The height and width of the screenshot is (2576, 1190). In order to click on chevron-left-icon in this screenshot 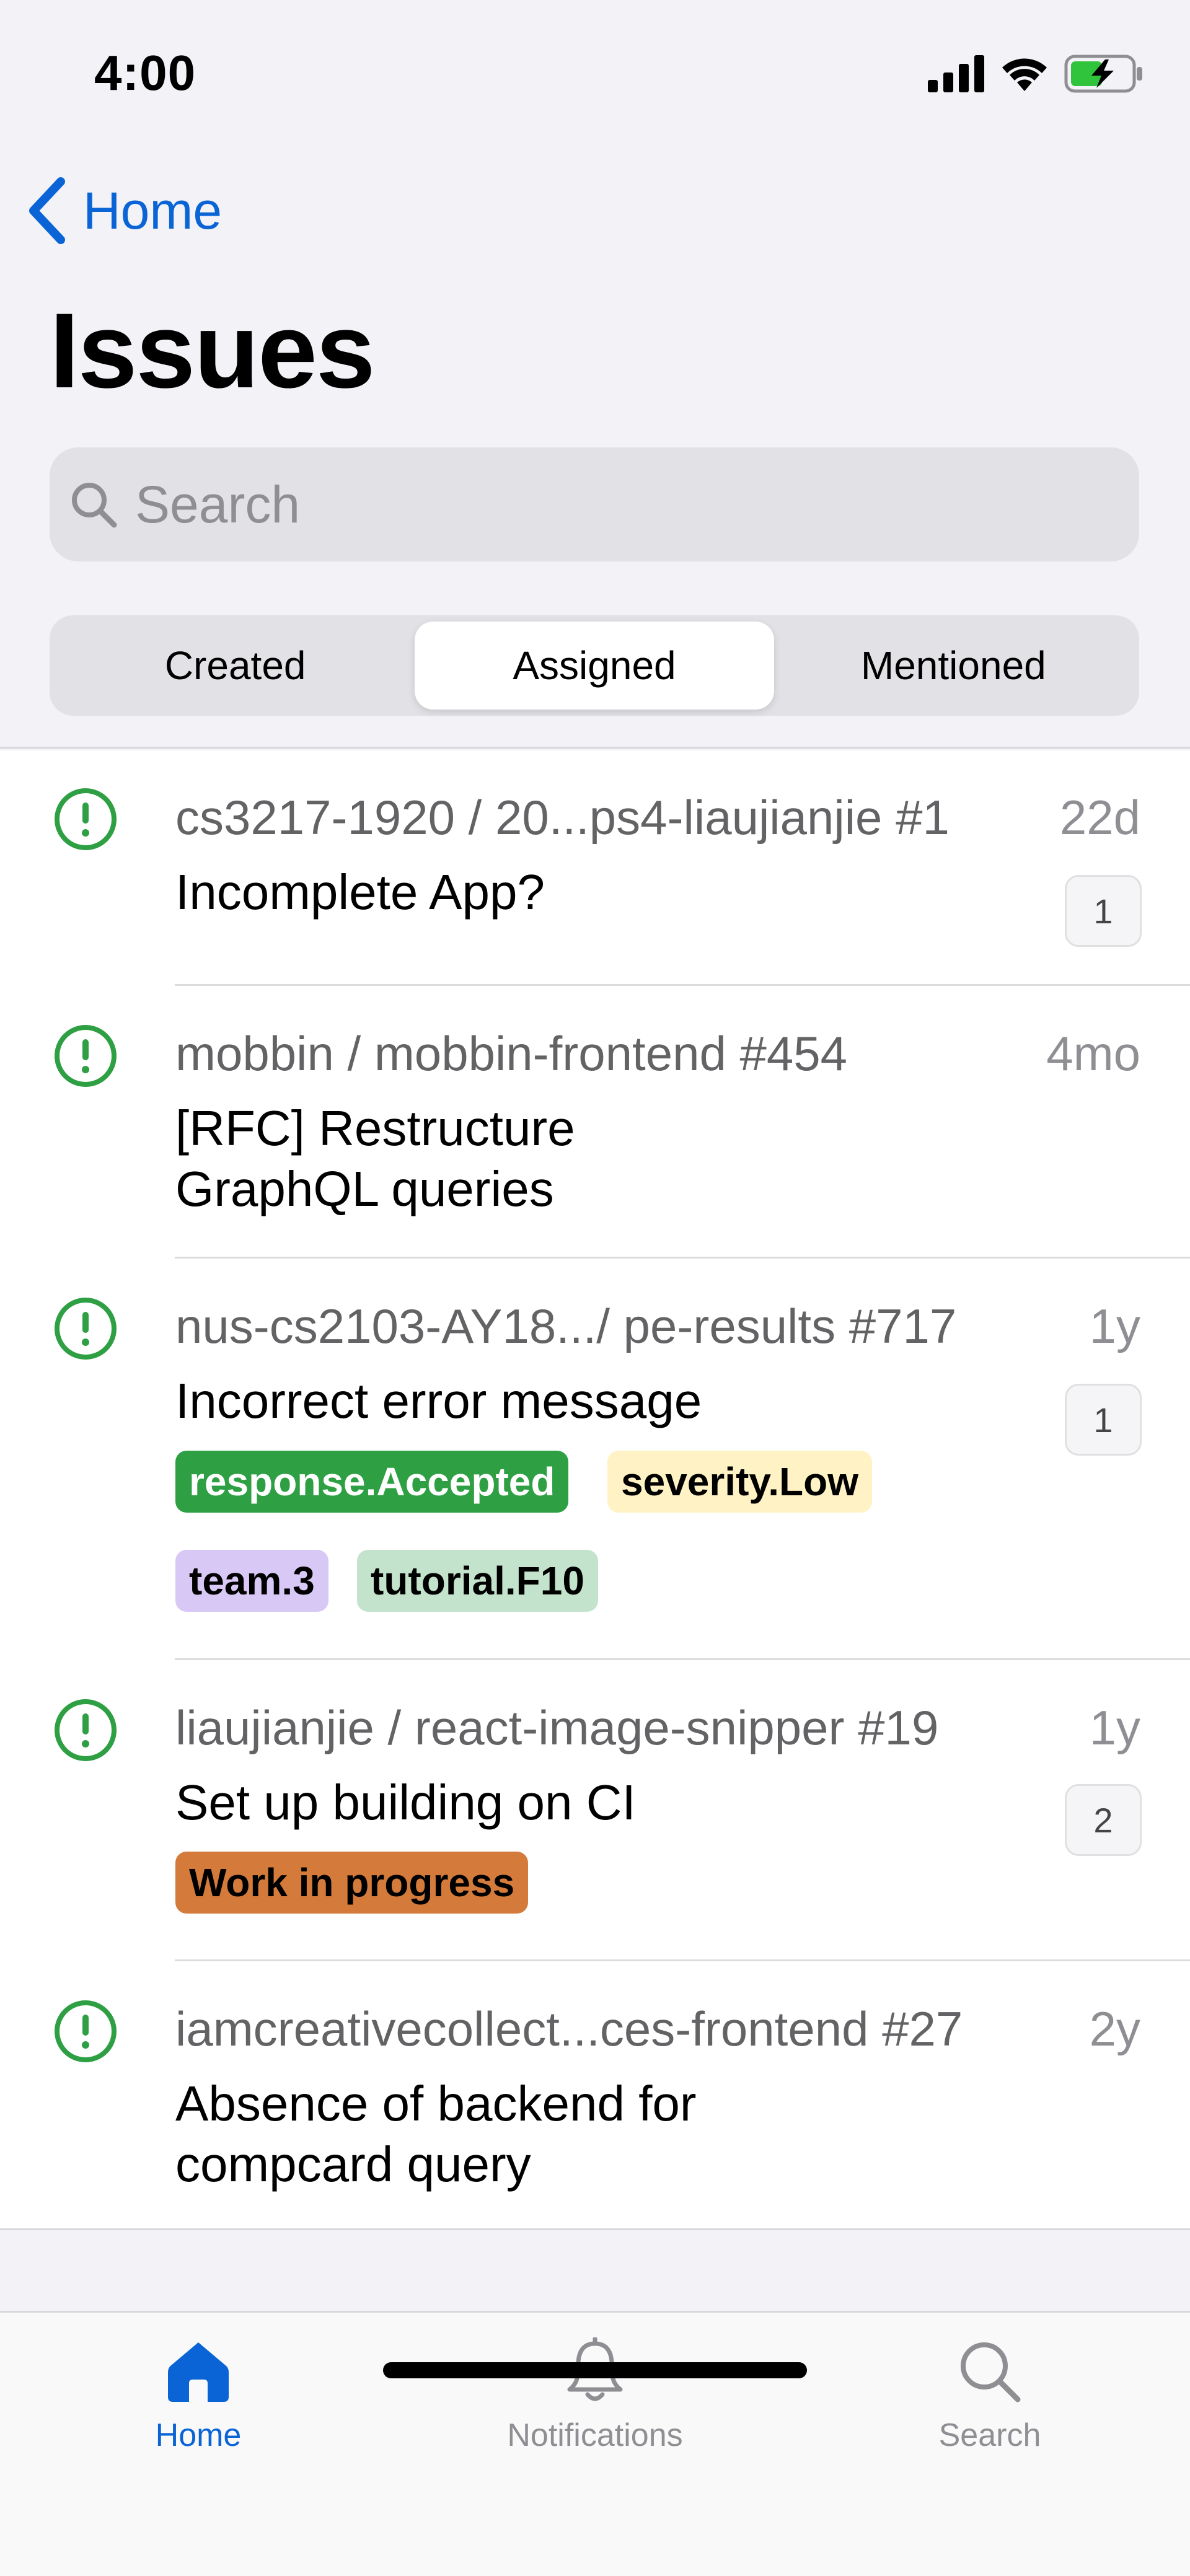, I will do `click(47, 211)`.